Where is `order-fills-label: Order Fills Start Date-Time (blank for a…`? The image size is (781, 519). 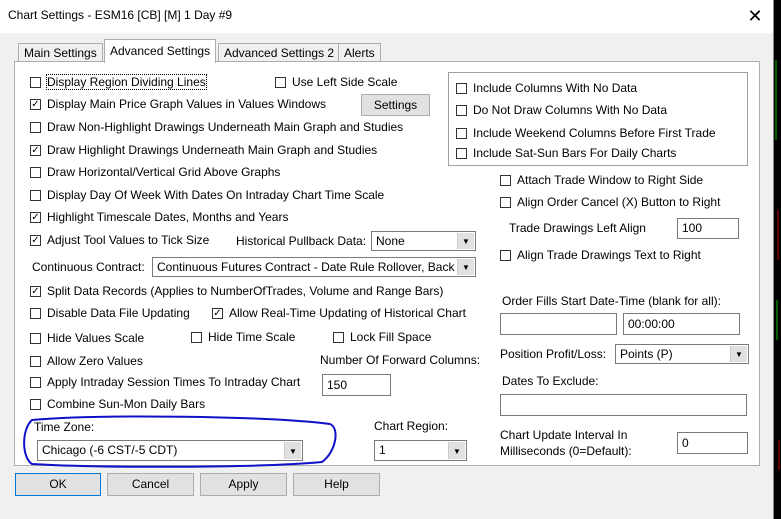
order-fills-label: Order Fills Start Date-Time (blank for a… is located at coordinates (611, 301).